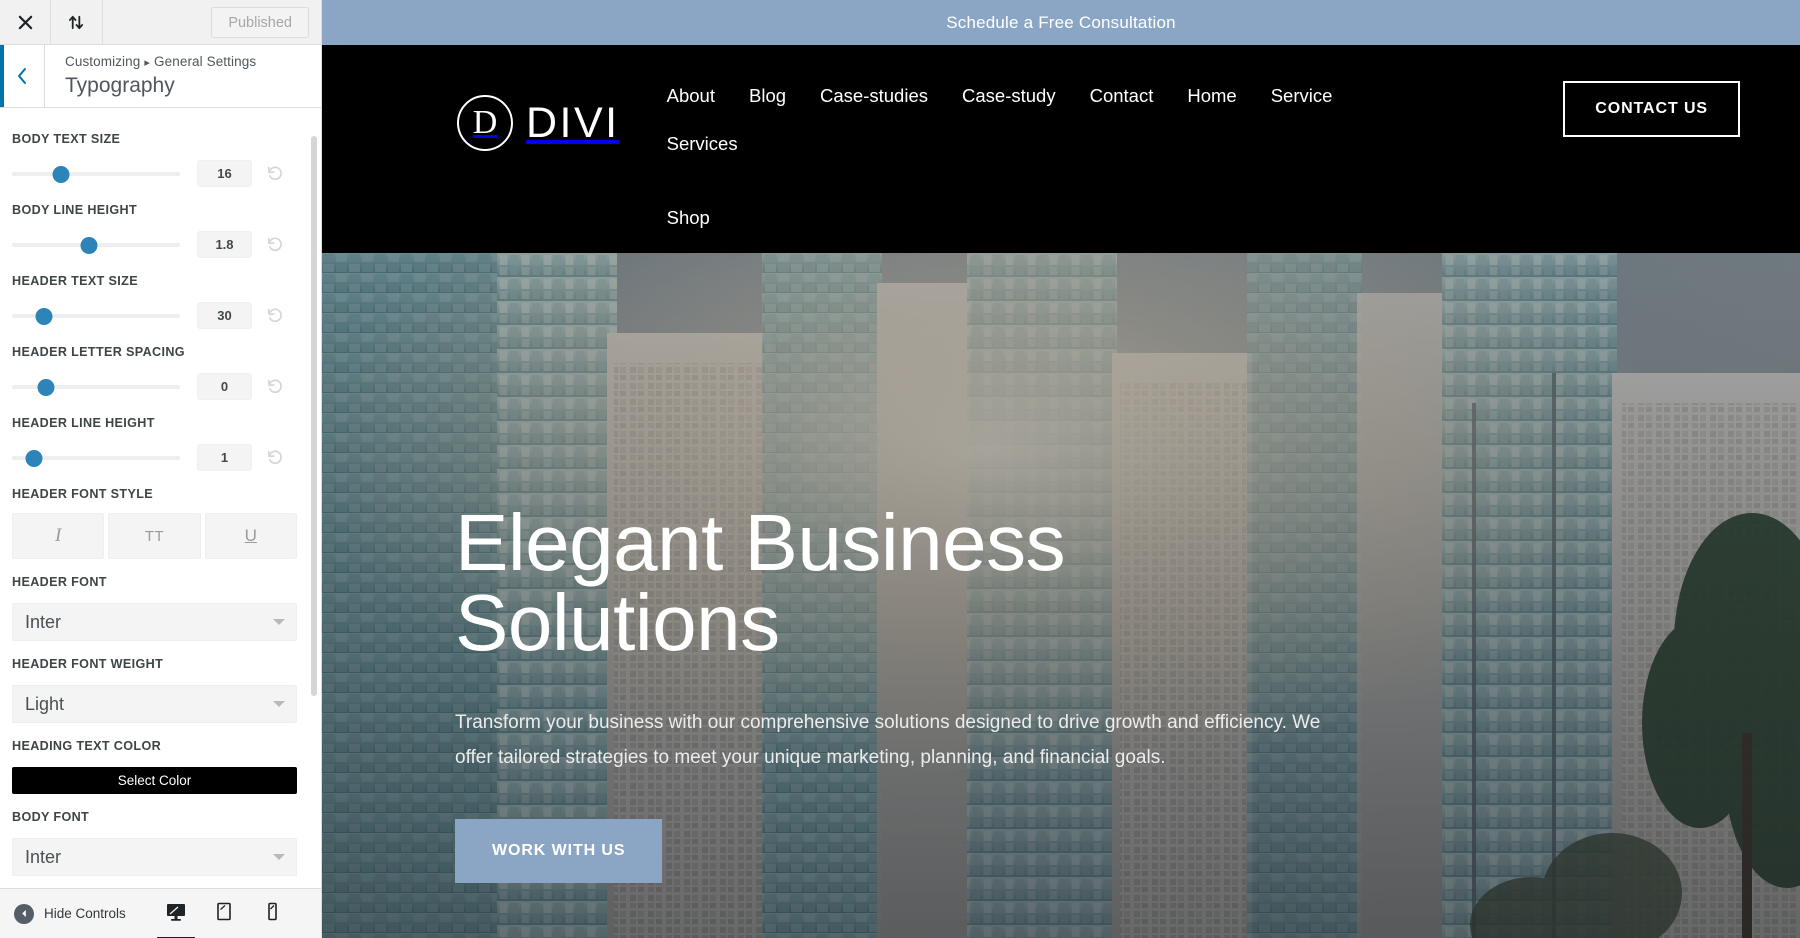 Image resolution: width=1800 pixels, height=938 pixels. I want to click on font-style-button-group: I TT U, so click(154, 536).